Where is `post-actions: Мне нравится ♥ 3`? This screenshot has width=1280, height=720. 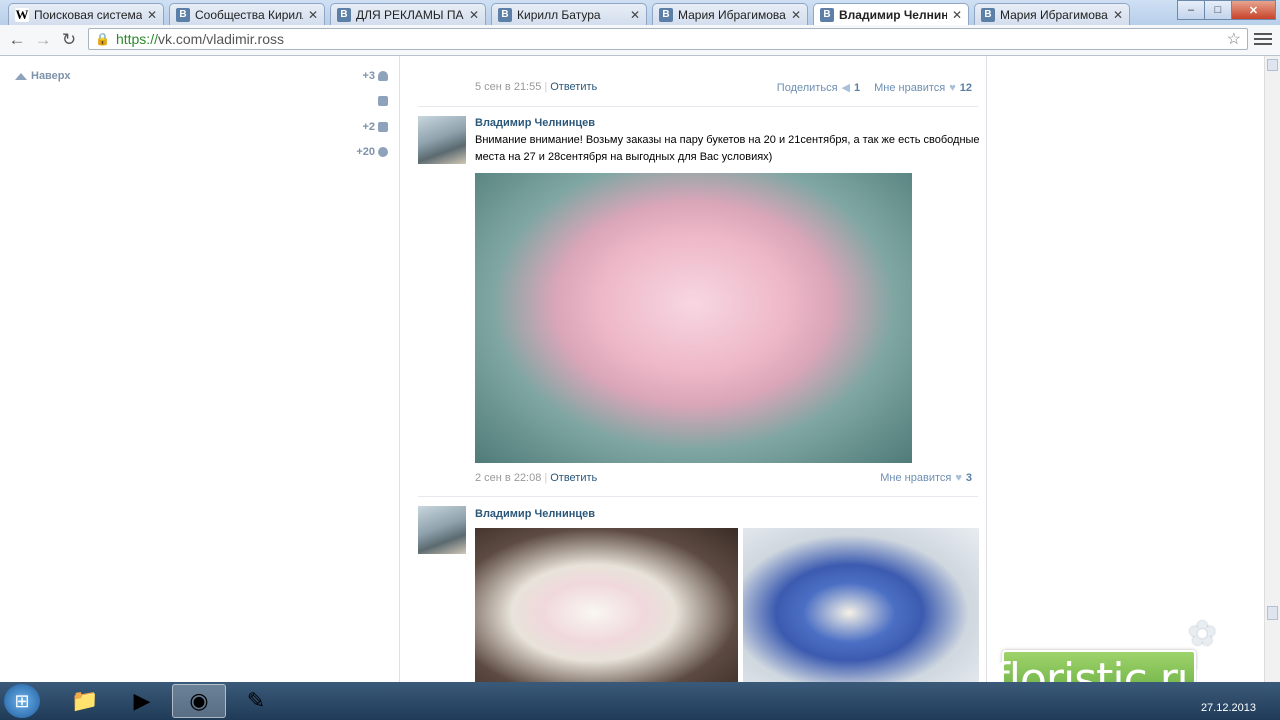
post-actions: Мне нравится ♥ 3 is located at coordinates (926, 478).